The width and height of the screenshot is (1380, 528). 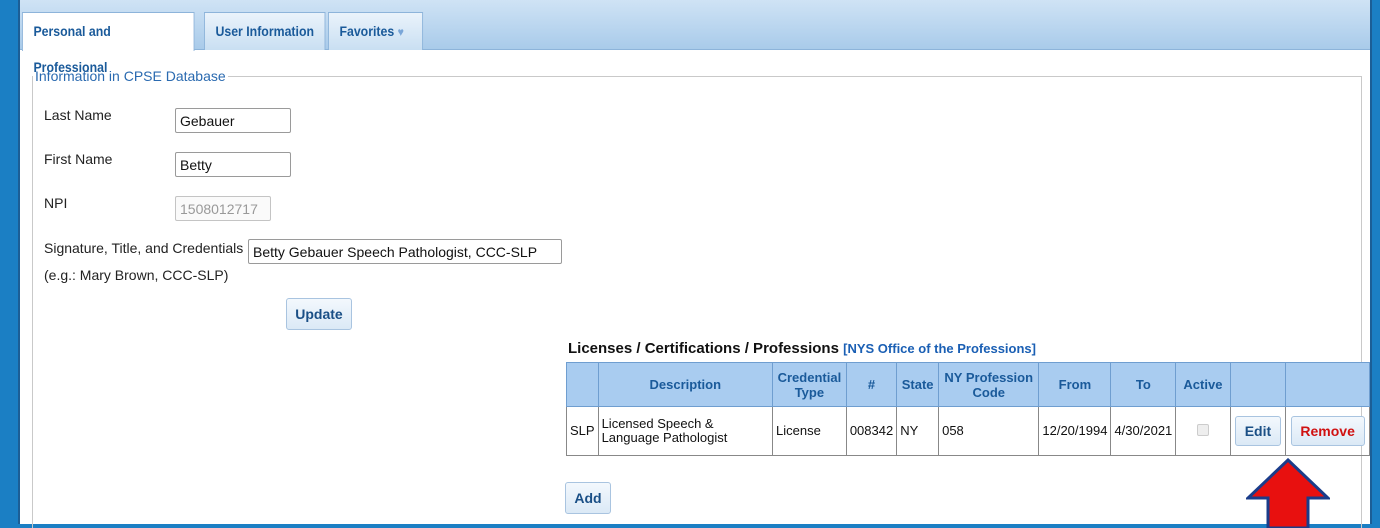 I want to click on col-header-edit, so click(x=1258, y=384).